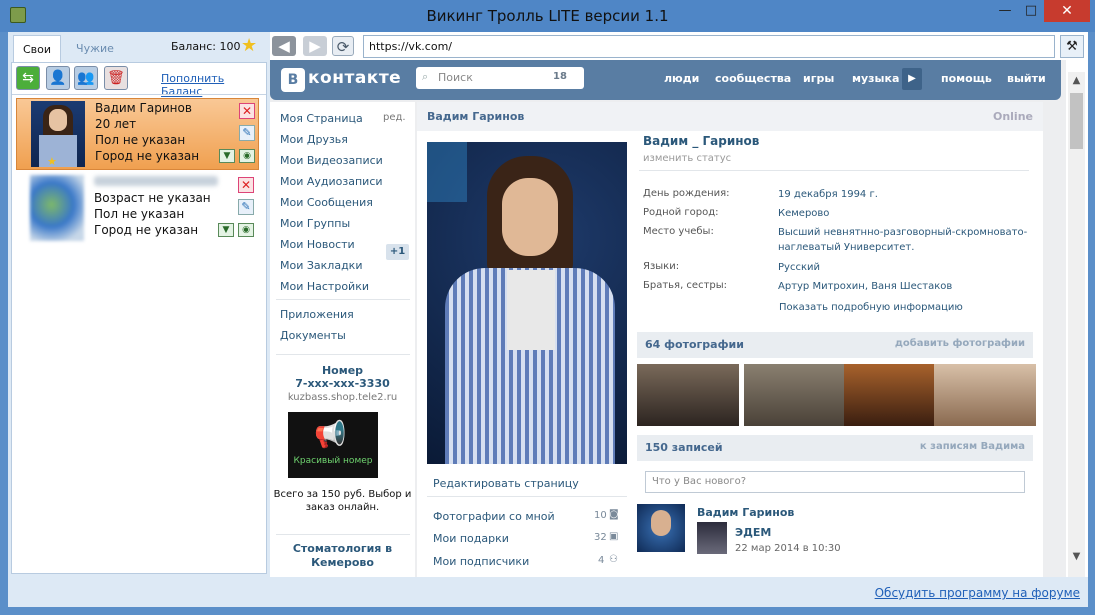  I want to click on gifts-link: Мои подарки, so click(471, 538).